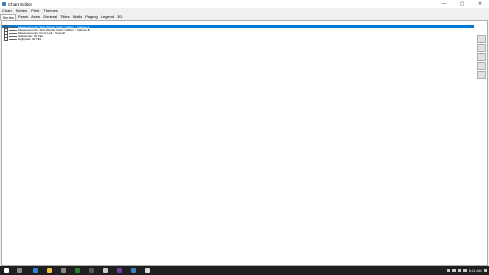  Describe the element at coordinates (459, 270) in the screenshot. I see `volume-icon` at that location.